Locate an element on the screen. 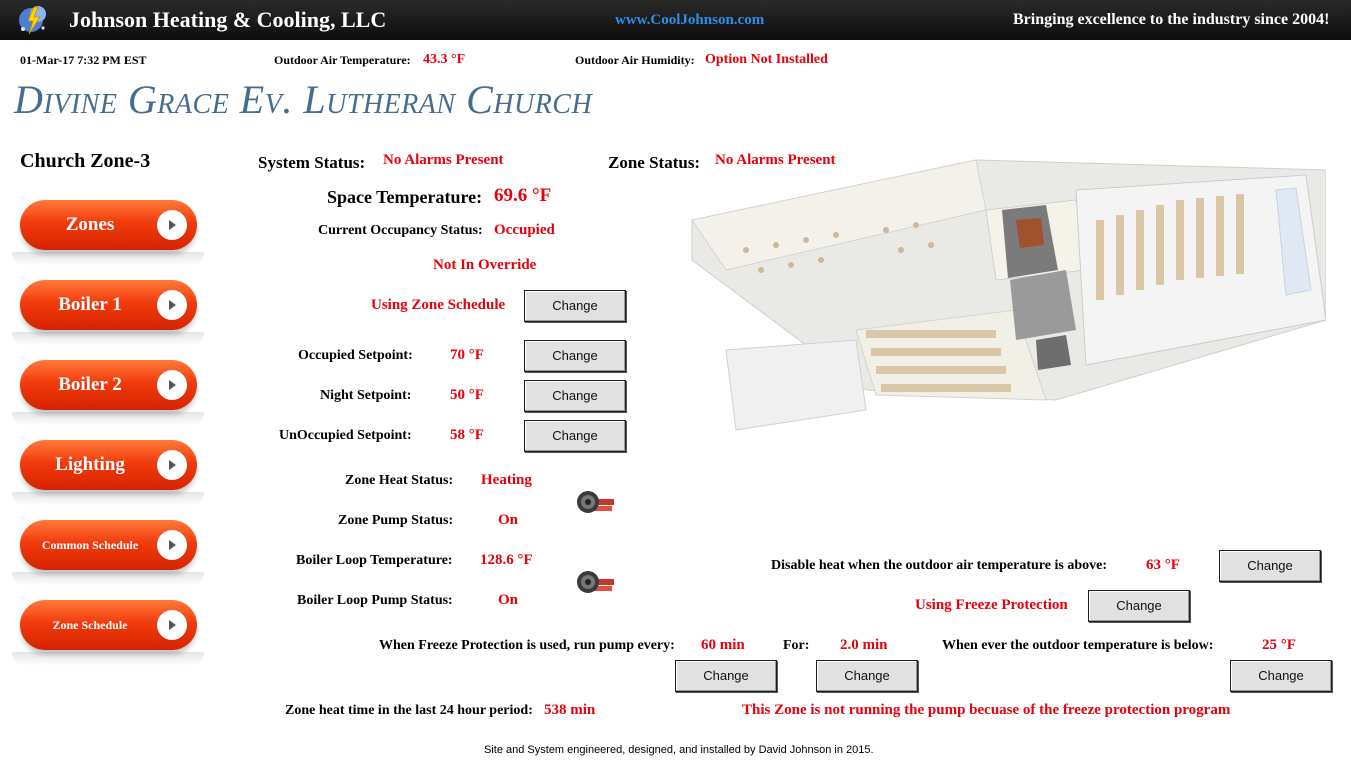  disable-heat-value: 63 °F is located at coordinates (1163, 565).